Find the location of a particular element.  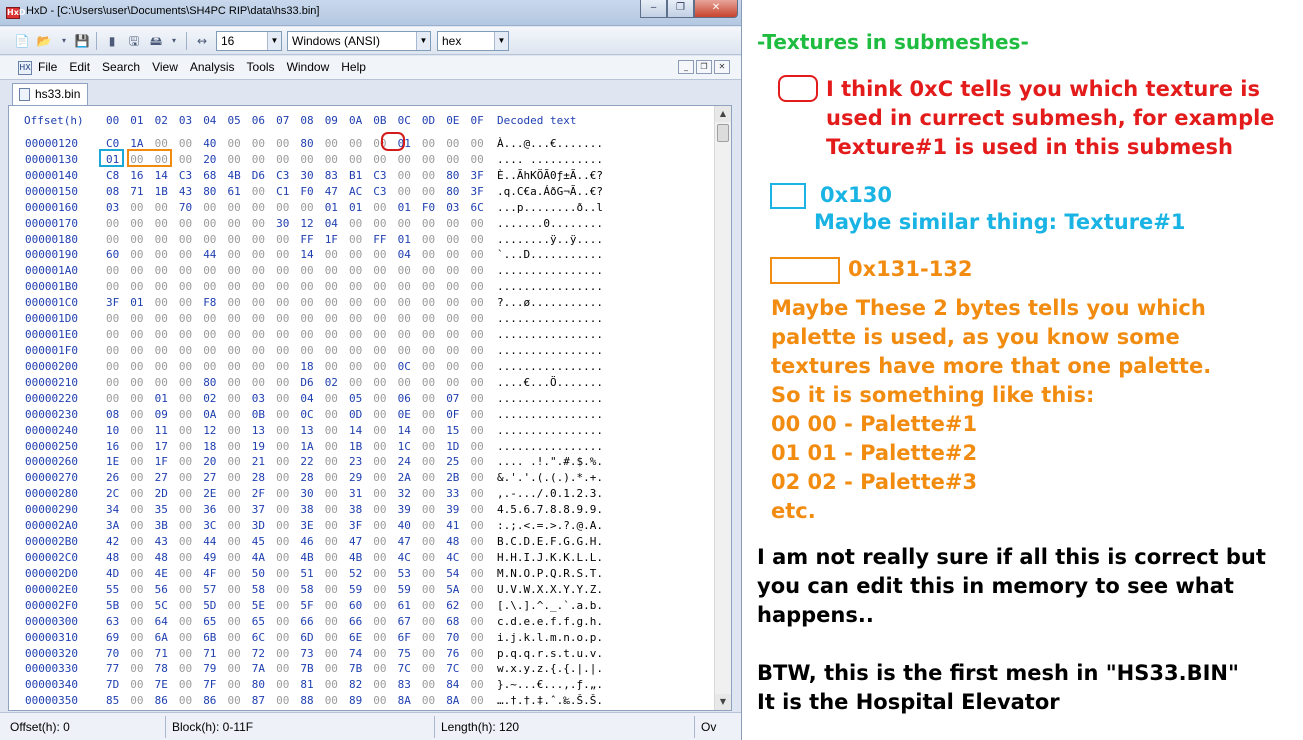

decoded-text: ,.-.../.0.1.2.3. is located at coordinates (550, 493).